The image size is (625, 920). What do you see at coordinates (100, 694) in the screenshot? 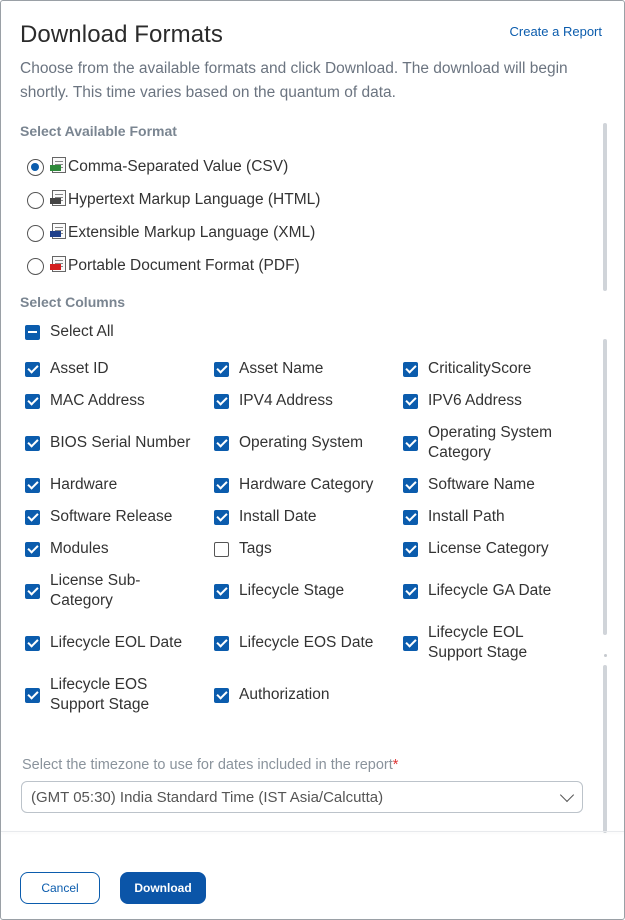
I see `column-label: Lifecycle EOS Support Stage` at bounding box center [100, 694].